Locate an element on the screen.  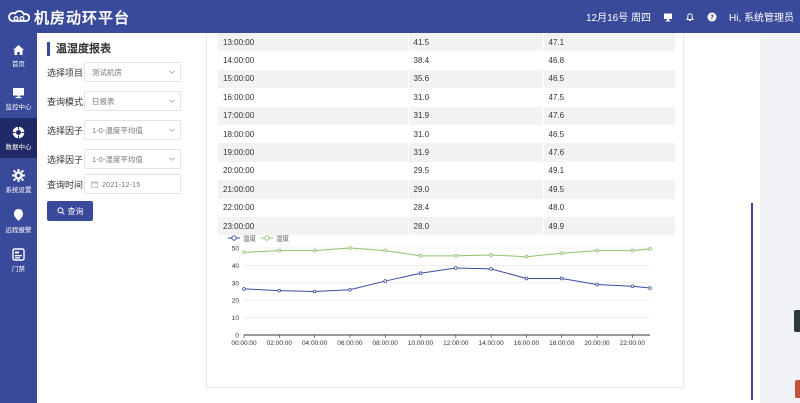
x-tick-label: 00:00:00 is located at coordinates (244, 343).